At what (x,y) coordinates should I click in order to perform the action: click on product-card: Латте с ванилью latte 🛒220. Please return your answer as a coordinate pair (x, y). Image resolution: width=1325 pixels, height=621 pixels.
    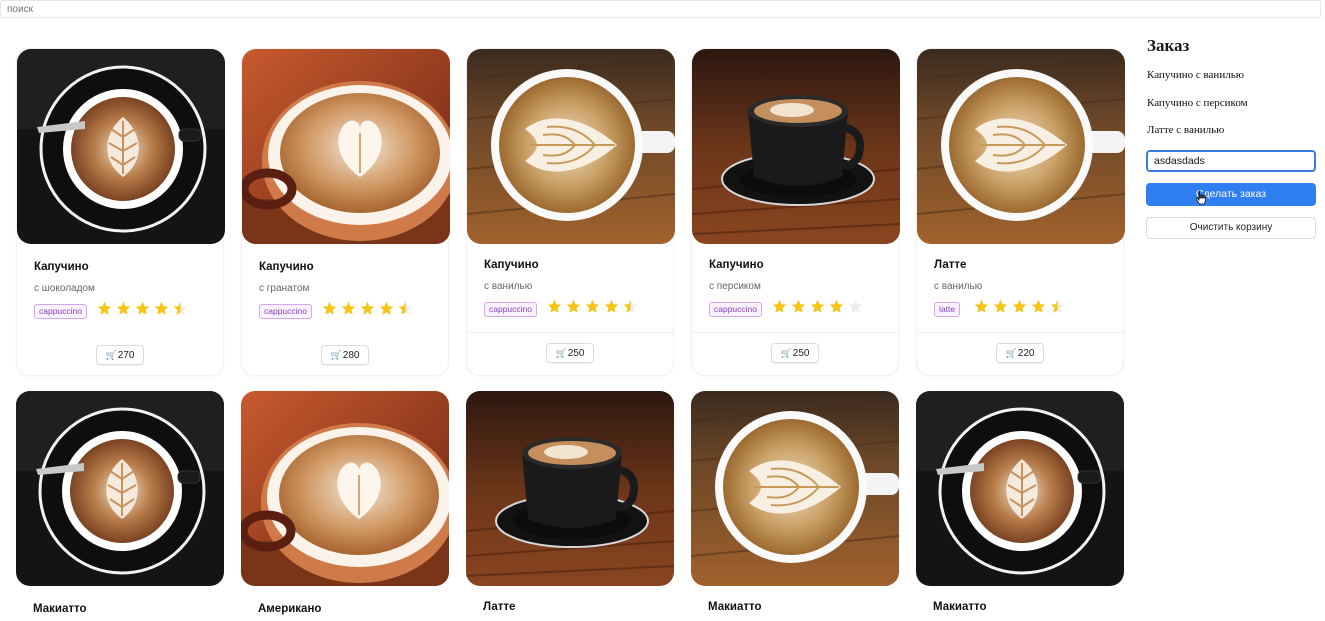
    Looking at the image, I should click on (1020, 212).